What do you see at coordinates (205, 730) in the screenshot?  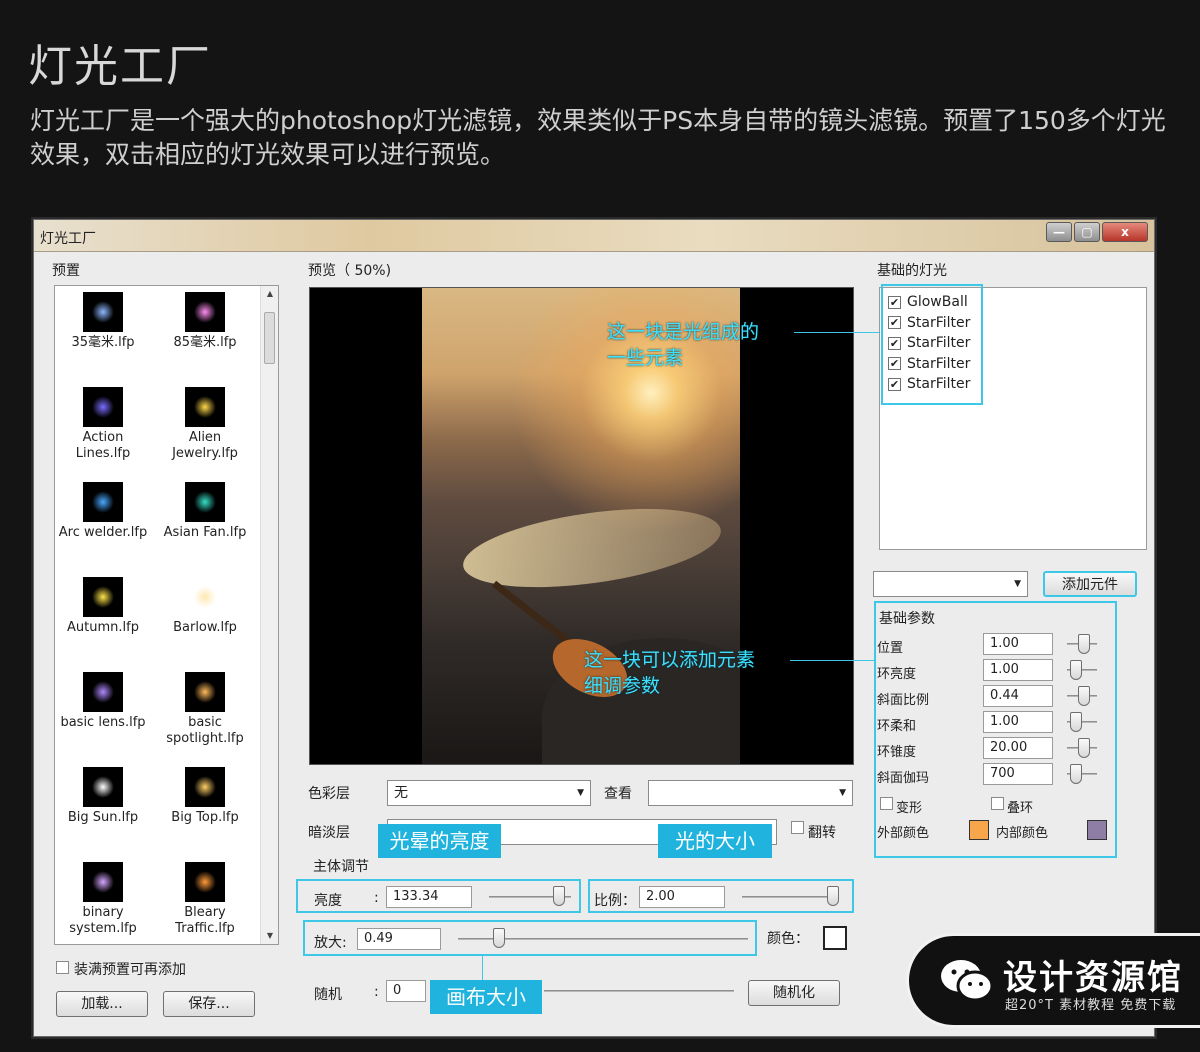 I see `preset-name: basic spotlight.lfp` at bounding box center [205, 730].